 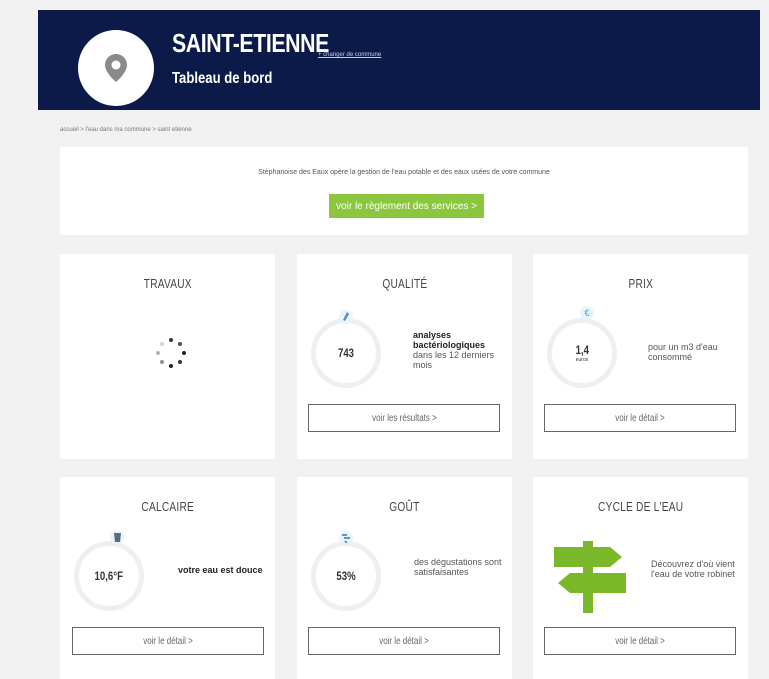 I want to click on location-pin-icon, so click(x=116, y=68).